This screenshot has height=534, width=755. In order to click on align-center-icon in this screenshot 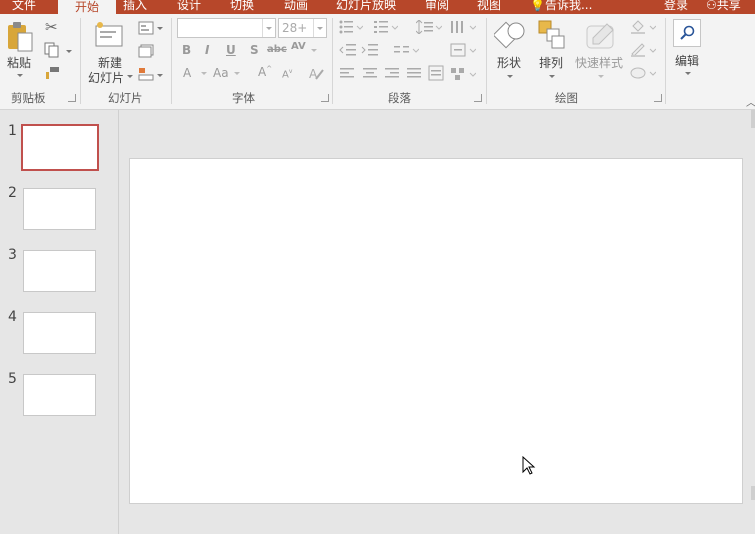, I will do `click(371, 73)`.